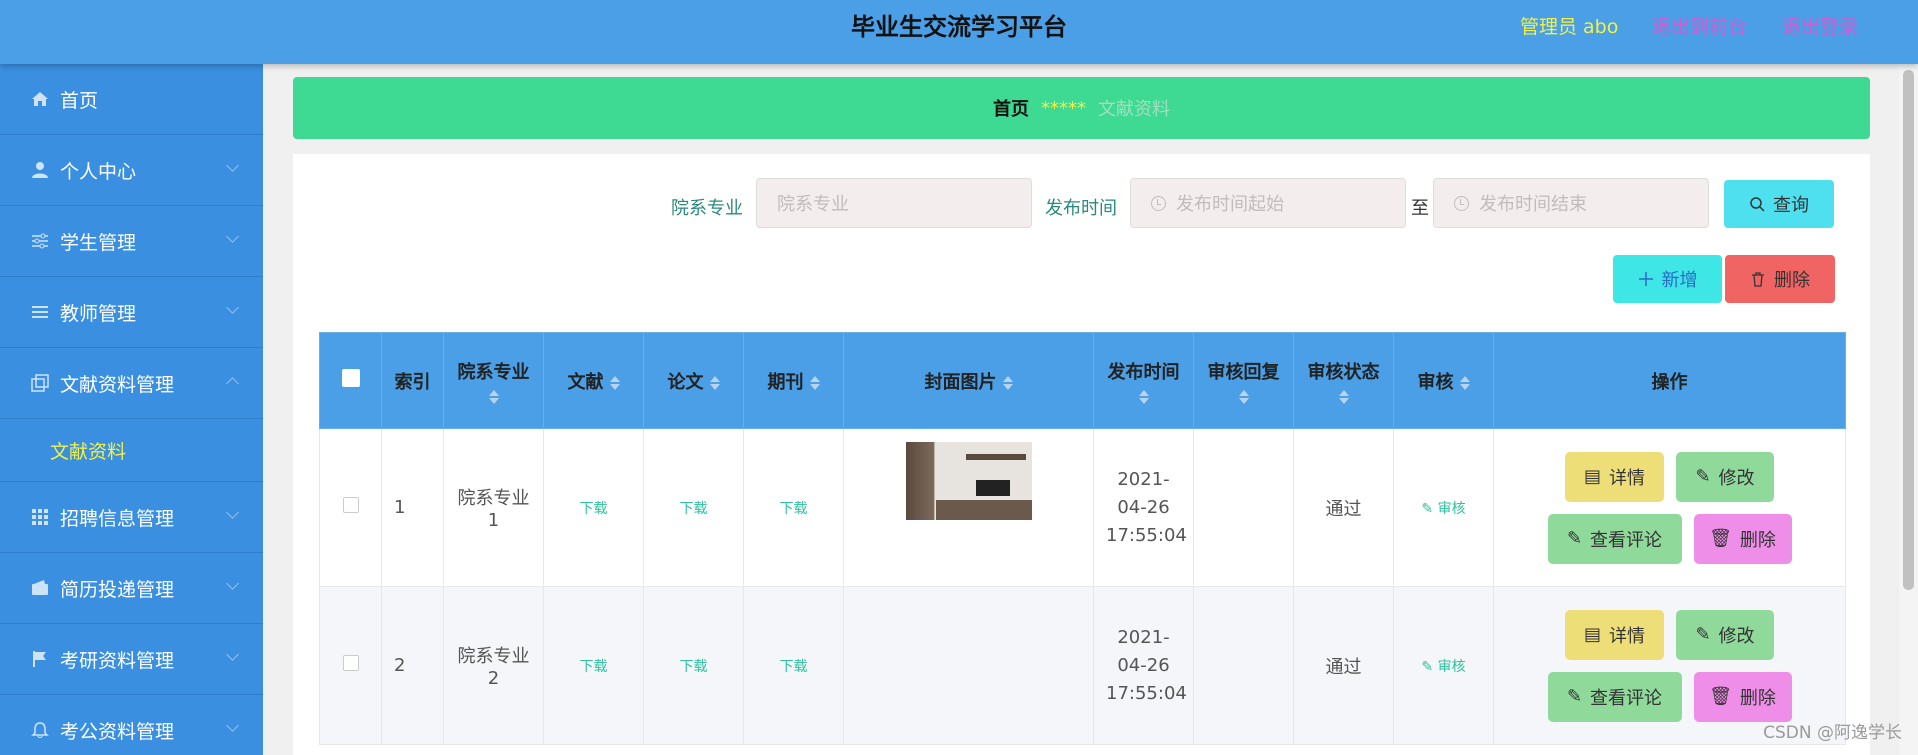 The image size is (1918, 755). I want to click on sidebar-item-civil-exam-mgmt: 考公资料管理, so click(131, 725).